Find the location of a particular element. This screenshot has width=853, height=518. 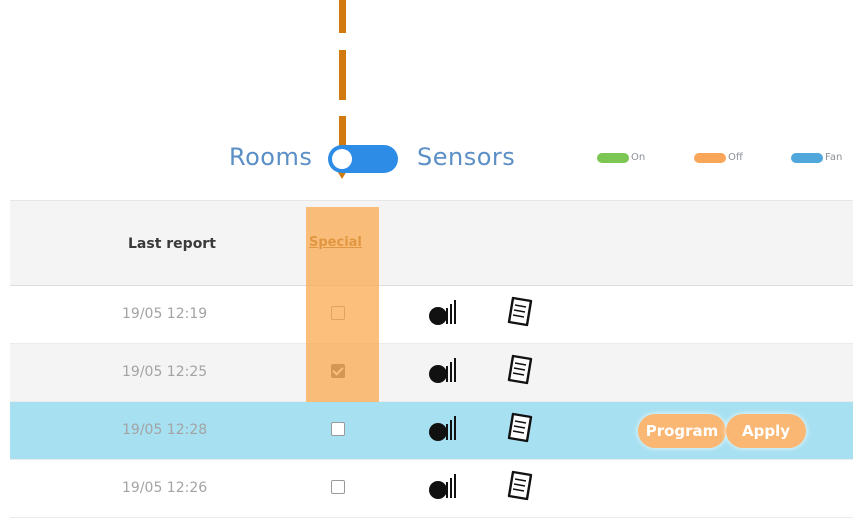

last-report-cell: 19/05 12:19 is located at coordinates (165, 314).